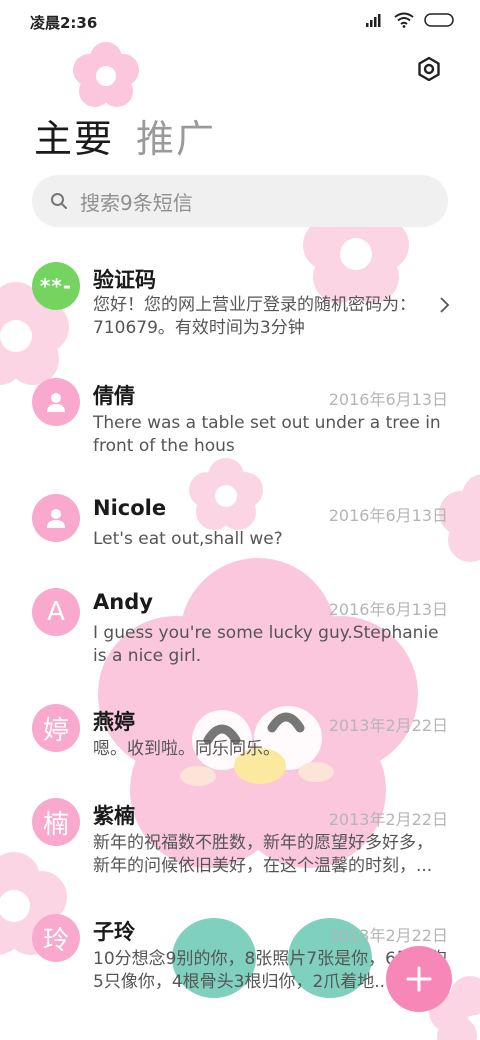  What do you see at coordinates (114, 816) in the screenshot?
I see `sender-name: 紫楠` at bounding box center [114, 816].